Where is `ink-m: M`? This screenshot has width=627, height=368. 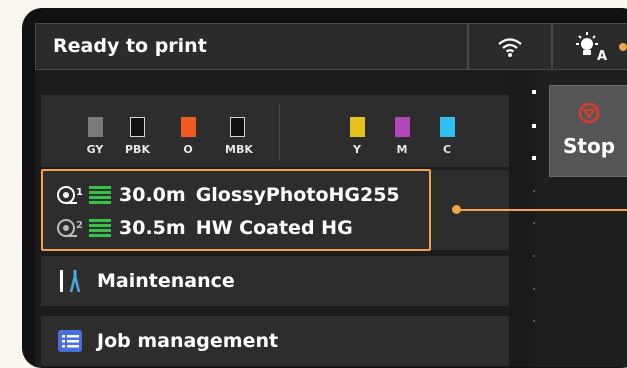
ink-m: M is located at coordinates (402, 136).